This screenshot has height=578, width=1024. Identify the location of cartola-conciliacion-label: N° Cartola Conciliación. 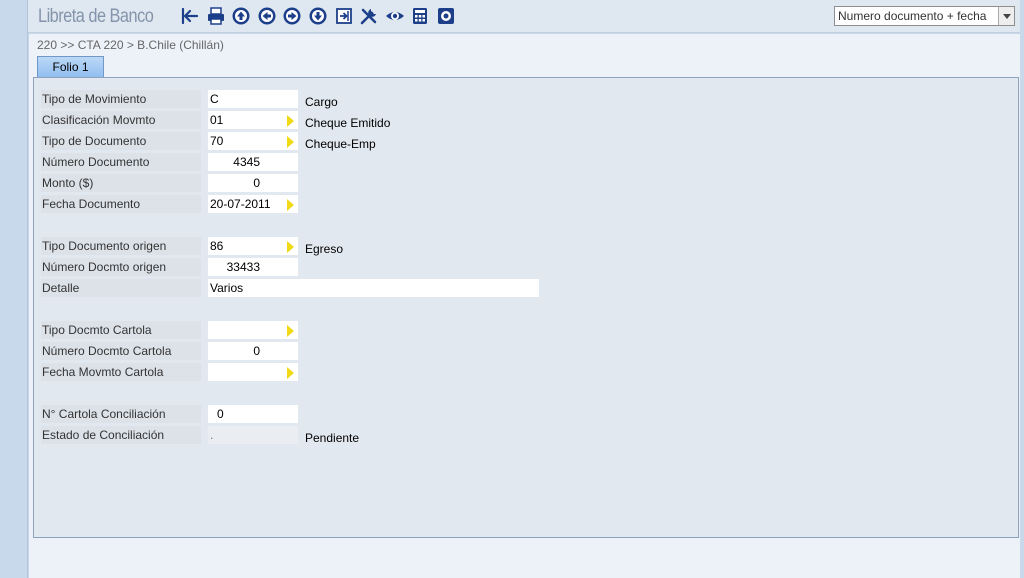
(121, 414).